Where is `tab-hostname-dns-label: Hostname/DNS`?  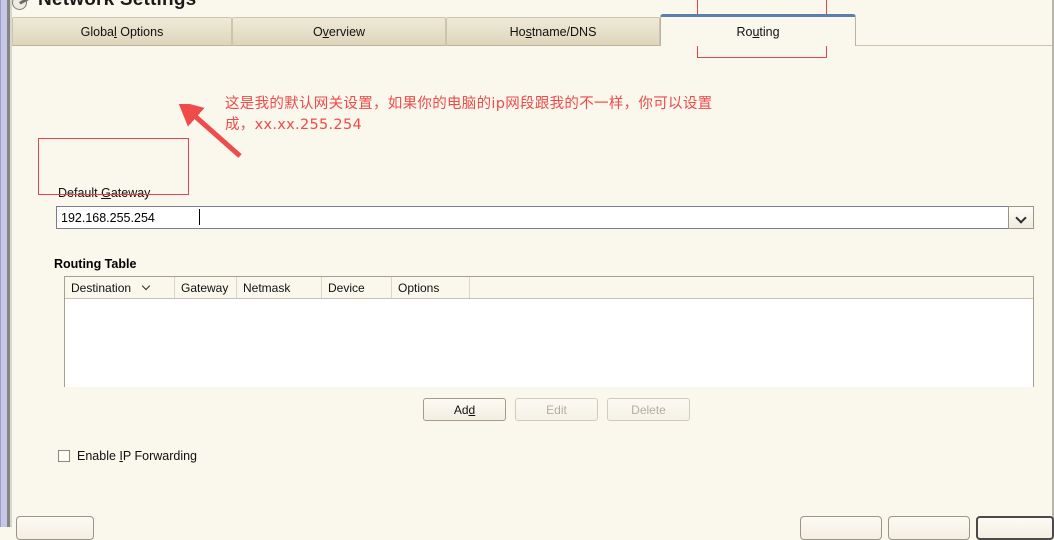 tab-hostname-dns-label: Hostname/DNS is located at coordinates (553, 31).